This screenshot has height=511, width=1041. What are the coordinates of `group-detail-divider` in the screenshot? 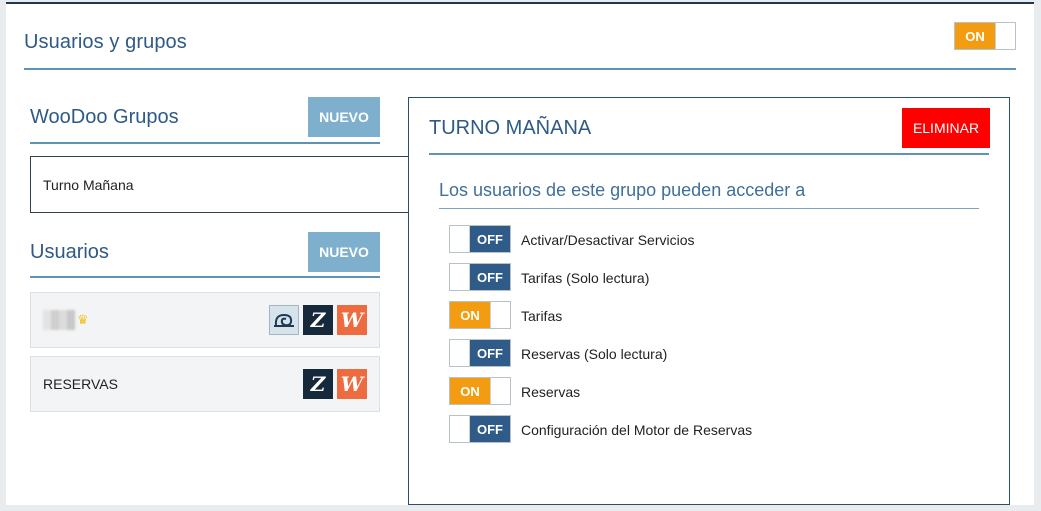 It's located at (709, 154).